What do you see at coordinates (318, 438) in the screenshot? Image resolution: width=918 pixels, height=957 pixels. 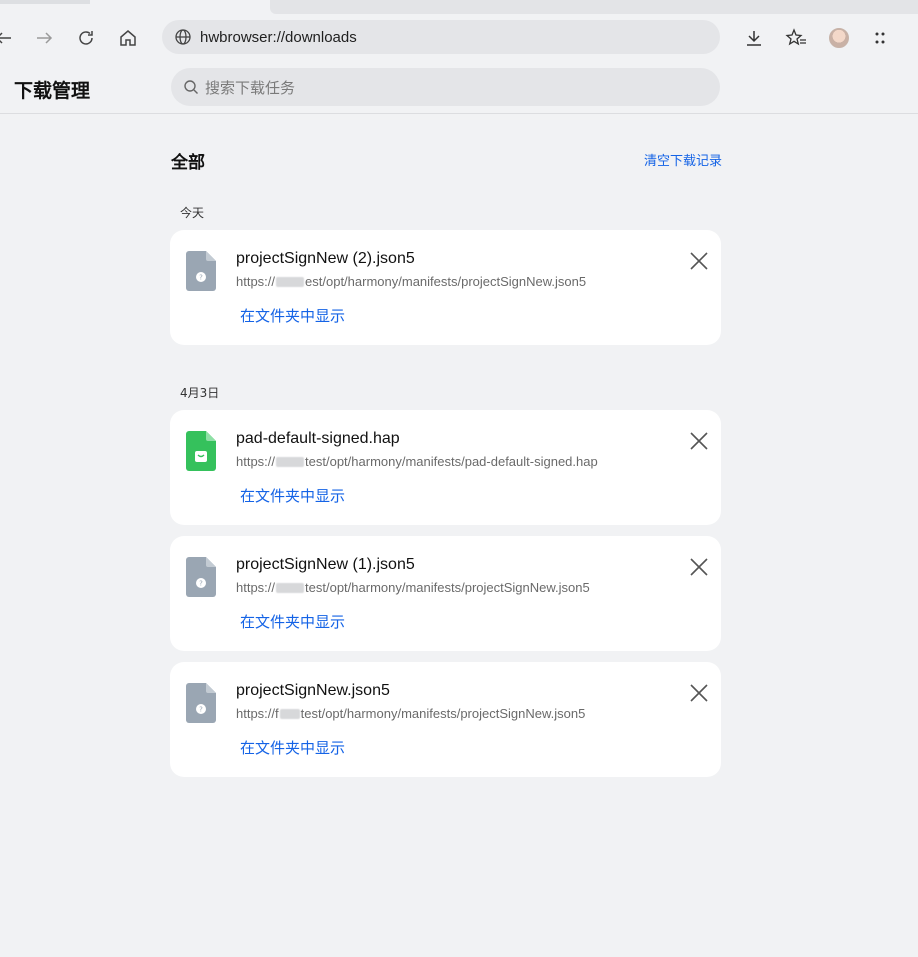 I see `file-name: pad-default-signed.hap` at bounding box center [318, 438].